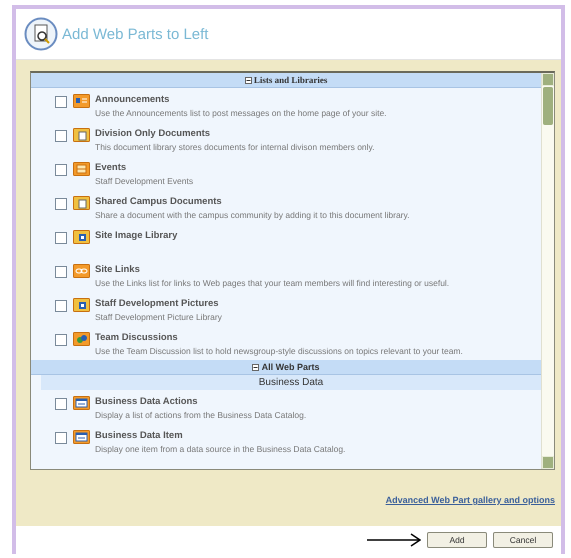 The image size is (571, 558). I want to click on dialog-button: Add, so click(457, 540).